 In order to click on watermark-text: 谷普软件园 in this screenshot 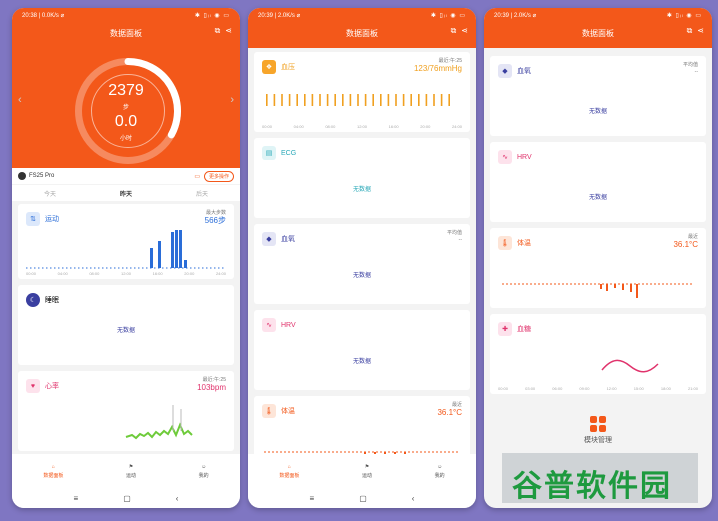, I will do `click(592, 486)`.